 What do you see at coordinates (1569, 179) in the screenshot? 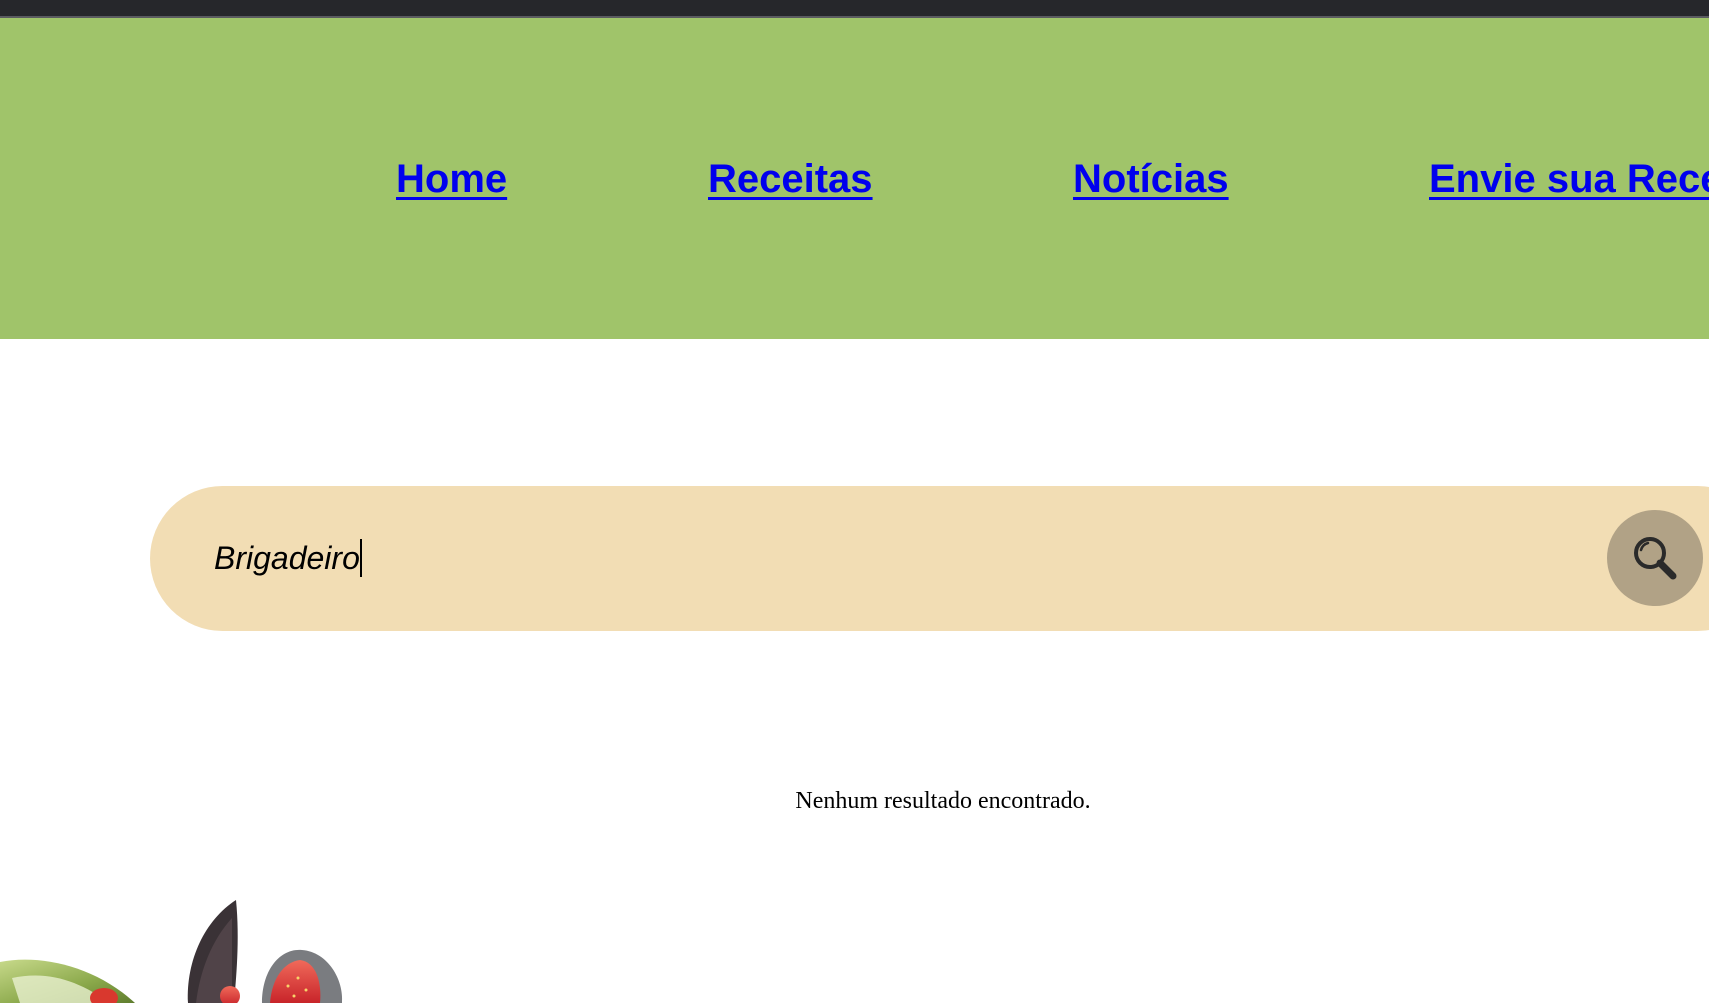
I see `nav-link-envie-sua-receita: Envie sua Rece` at bounding box center [1569, 179].